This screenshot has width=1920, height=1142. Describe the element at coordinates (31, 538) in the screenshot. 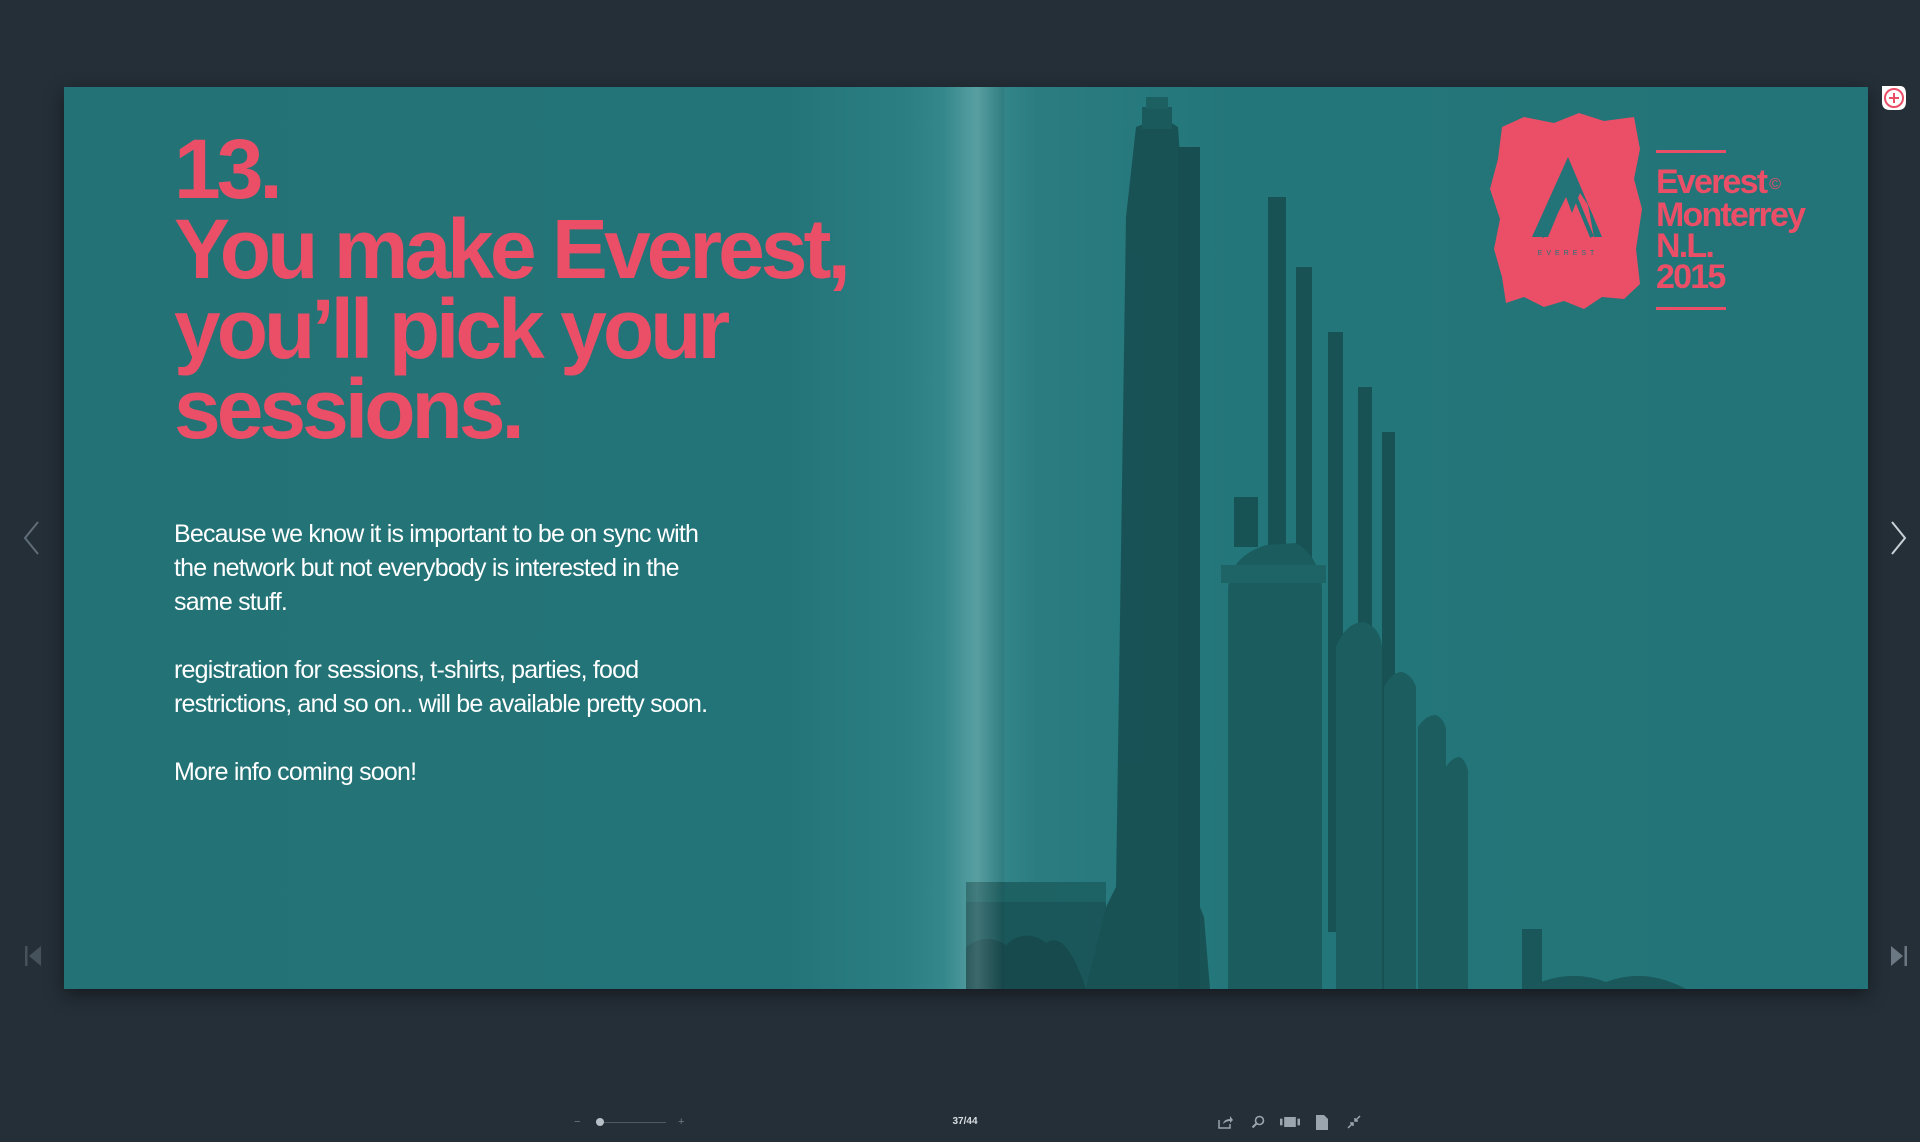

I see `chevron-left-icon` at that location.